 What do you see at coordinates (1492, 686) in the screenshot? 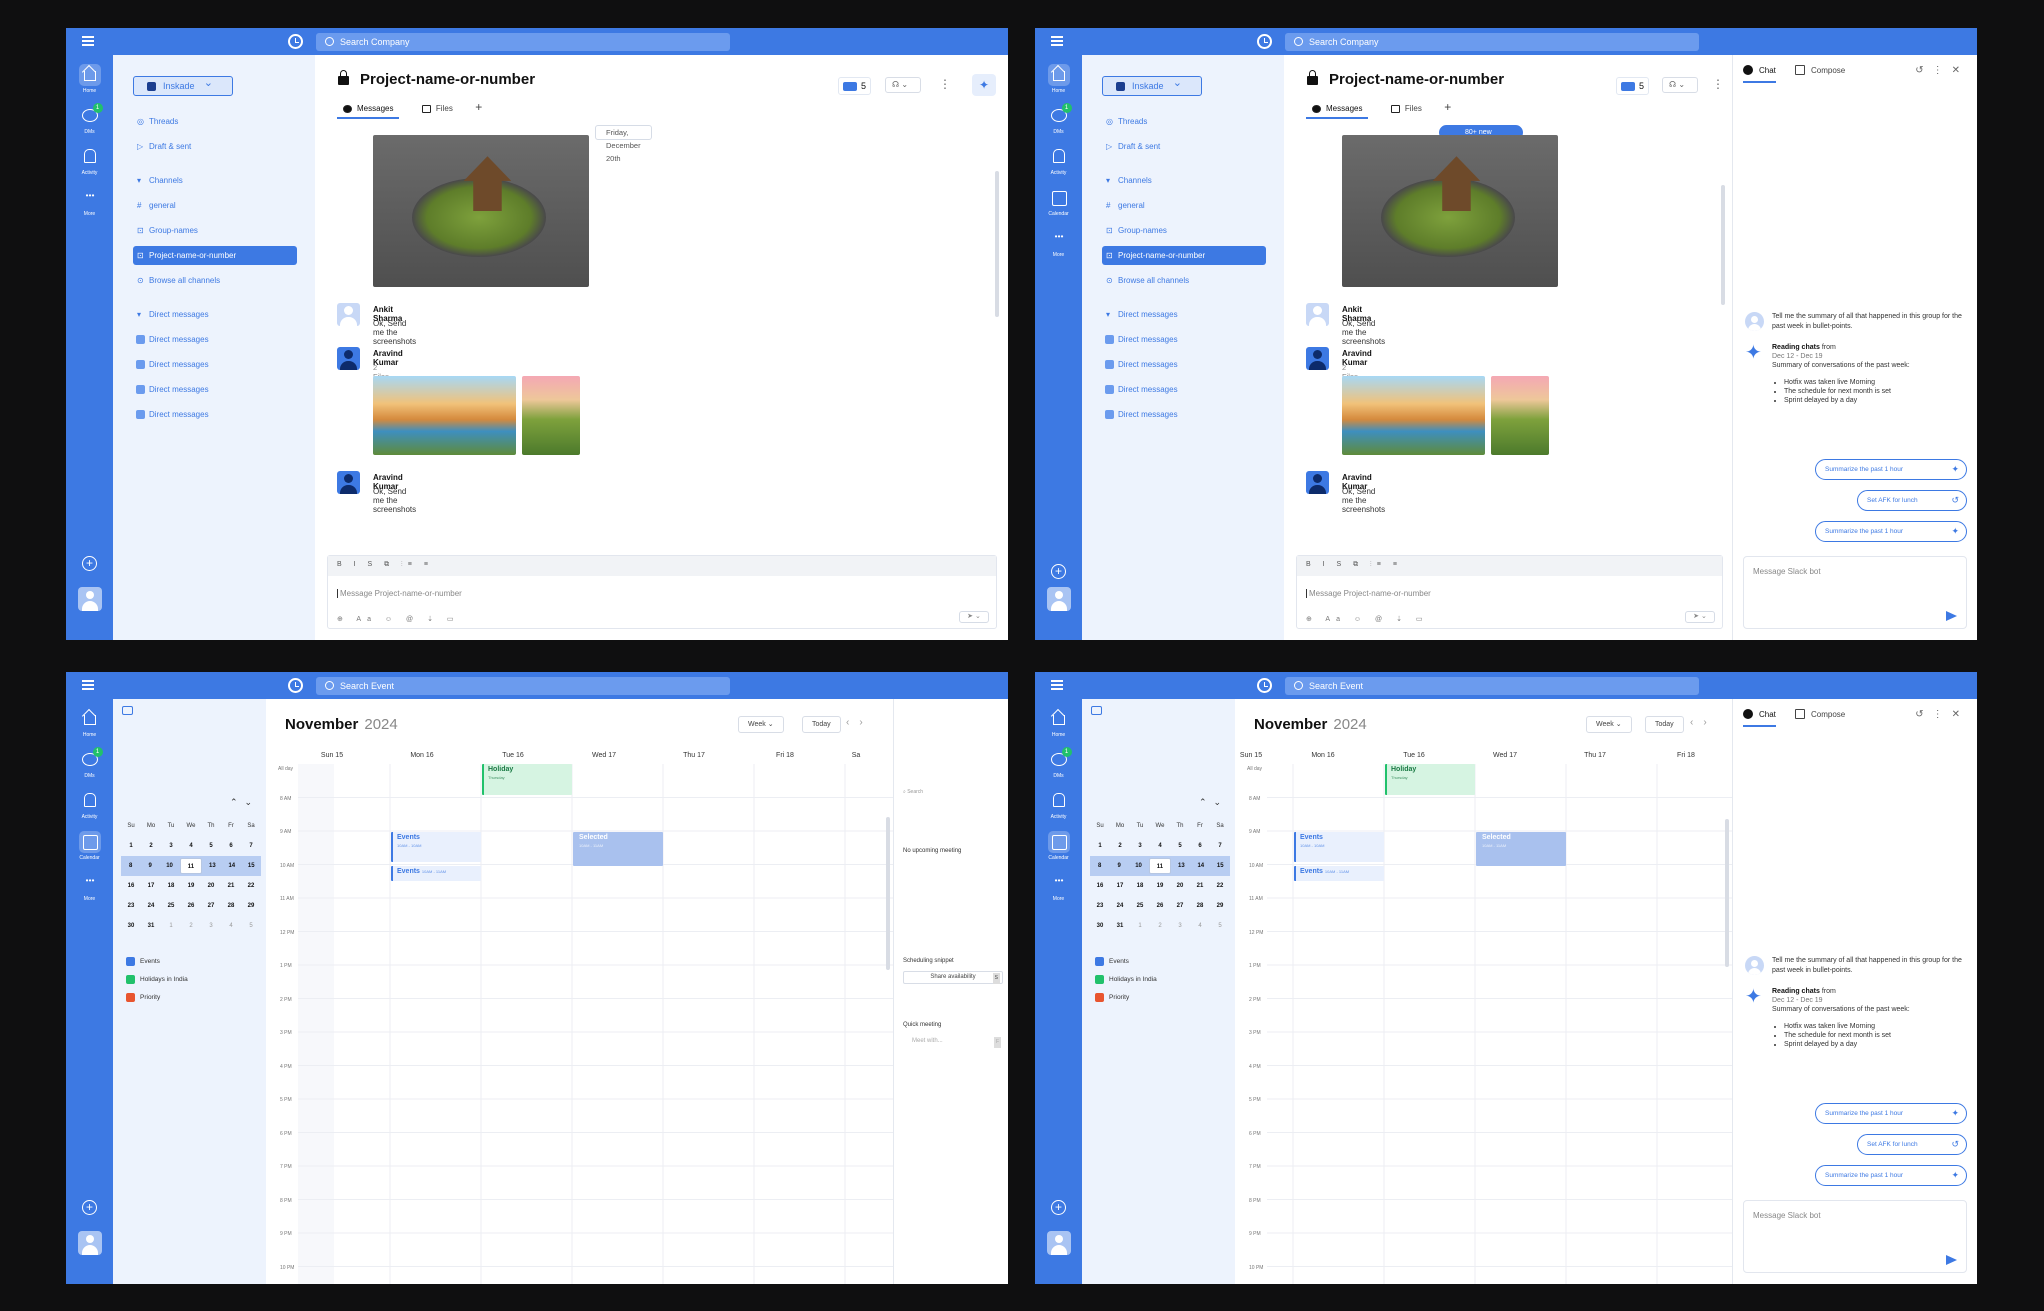
I see `search-input: Search Event` at bounding box center [1492, 686].